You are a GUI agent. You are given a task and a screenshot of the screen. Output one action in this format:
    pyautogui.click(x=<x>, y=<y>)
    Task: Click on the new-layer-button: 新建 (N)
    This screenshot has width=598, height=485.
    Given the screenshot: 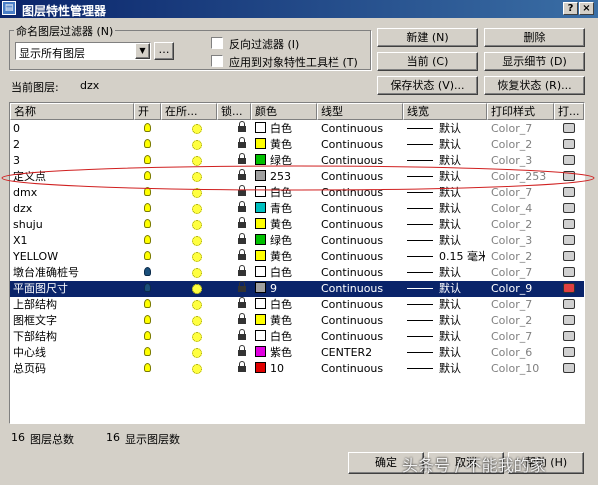 What is the action you would take?
    pyautogui.click(x=427, y=37)
    